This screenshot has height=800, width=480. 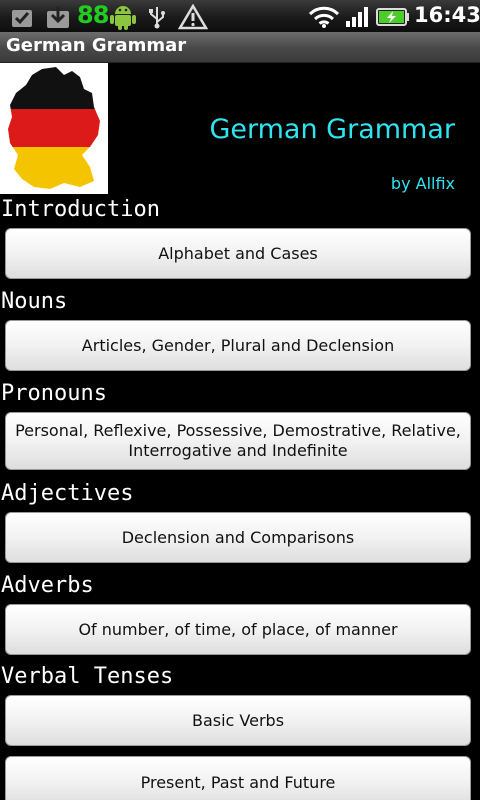 I want to click on app-author: by Allfix, so click(x=422, y=183).